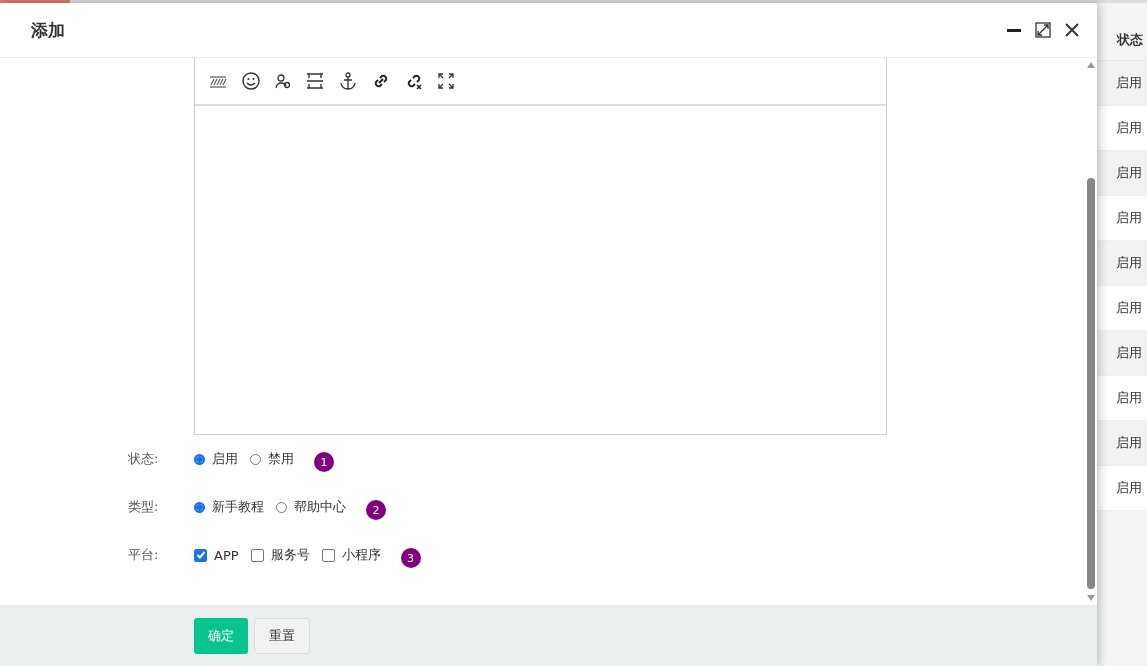 The height and width of the screenshot is (666, 1147). Describe the element at coordinates (410, 558) in the screenshot. I see `step-number-badge: 3` at that location.